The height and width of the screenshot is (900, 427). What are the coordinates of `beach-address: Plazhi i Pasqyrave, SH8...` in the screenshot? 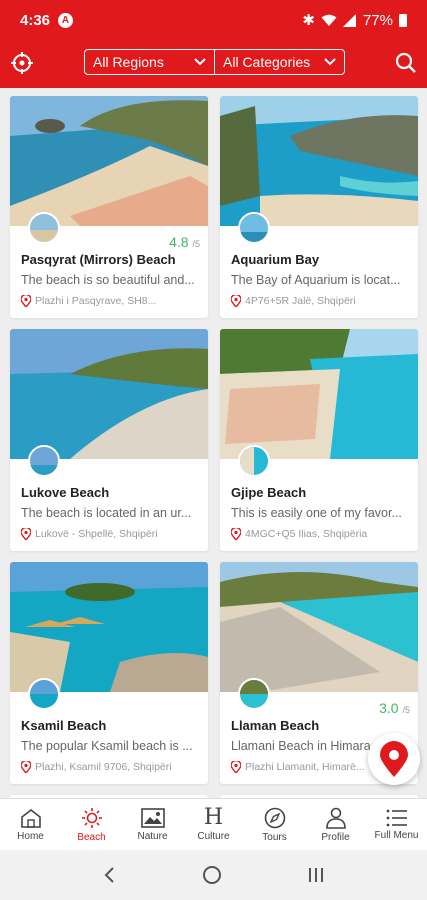 It's located at (111, 301).